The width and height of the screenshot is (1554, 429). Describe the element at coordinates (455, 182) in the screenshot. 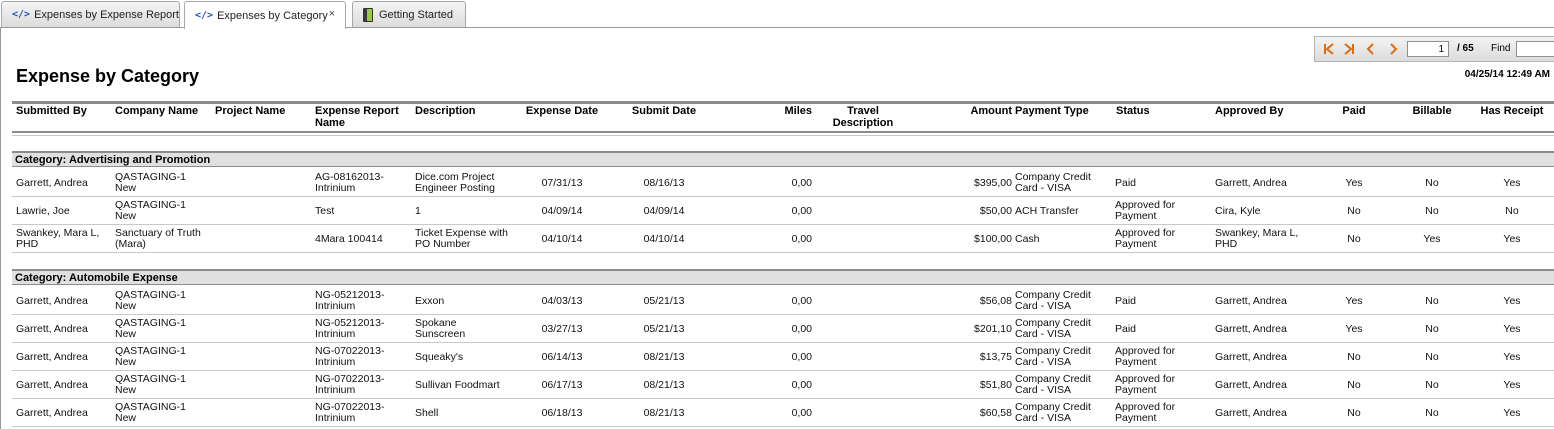

I see `cell-description: Dice.com Project Engineer Posting` at that location.